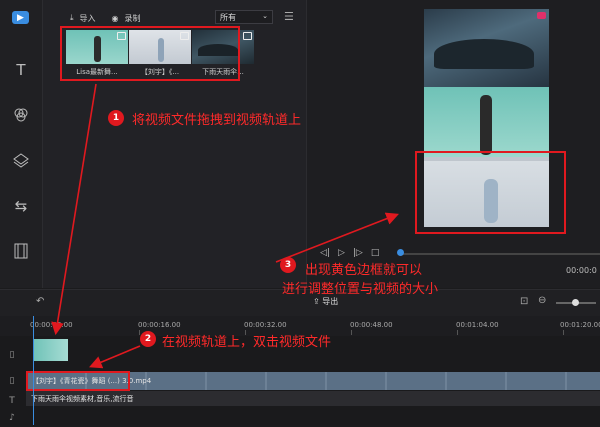 The image size is (600, 427). What do you see at coordinates (115, 357) in the screenshot?
I see `arrow-step2` at bounding box center [115, 357].